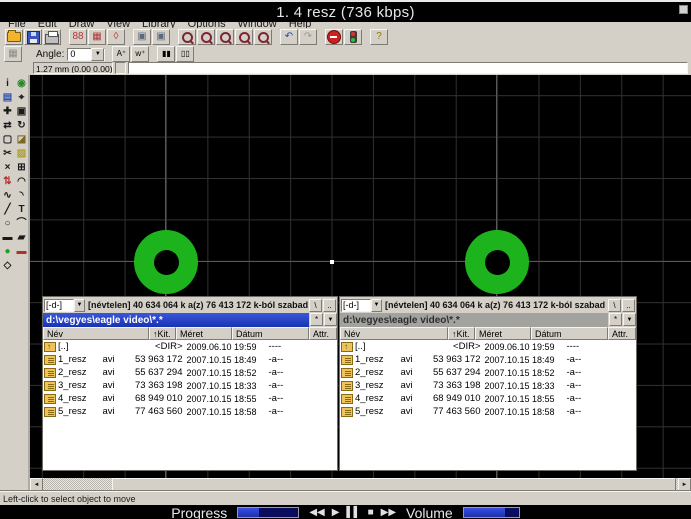 This screenshot has width=691, height=519. Describe the element at coordinates (461, 333) in the screenshot. I see `column-header-ext: ↑Kit.` at that location.